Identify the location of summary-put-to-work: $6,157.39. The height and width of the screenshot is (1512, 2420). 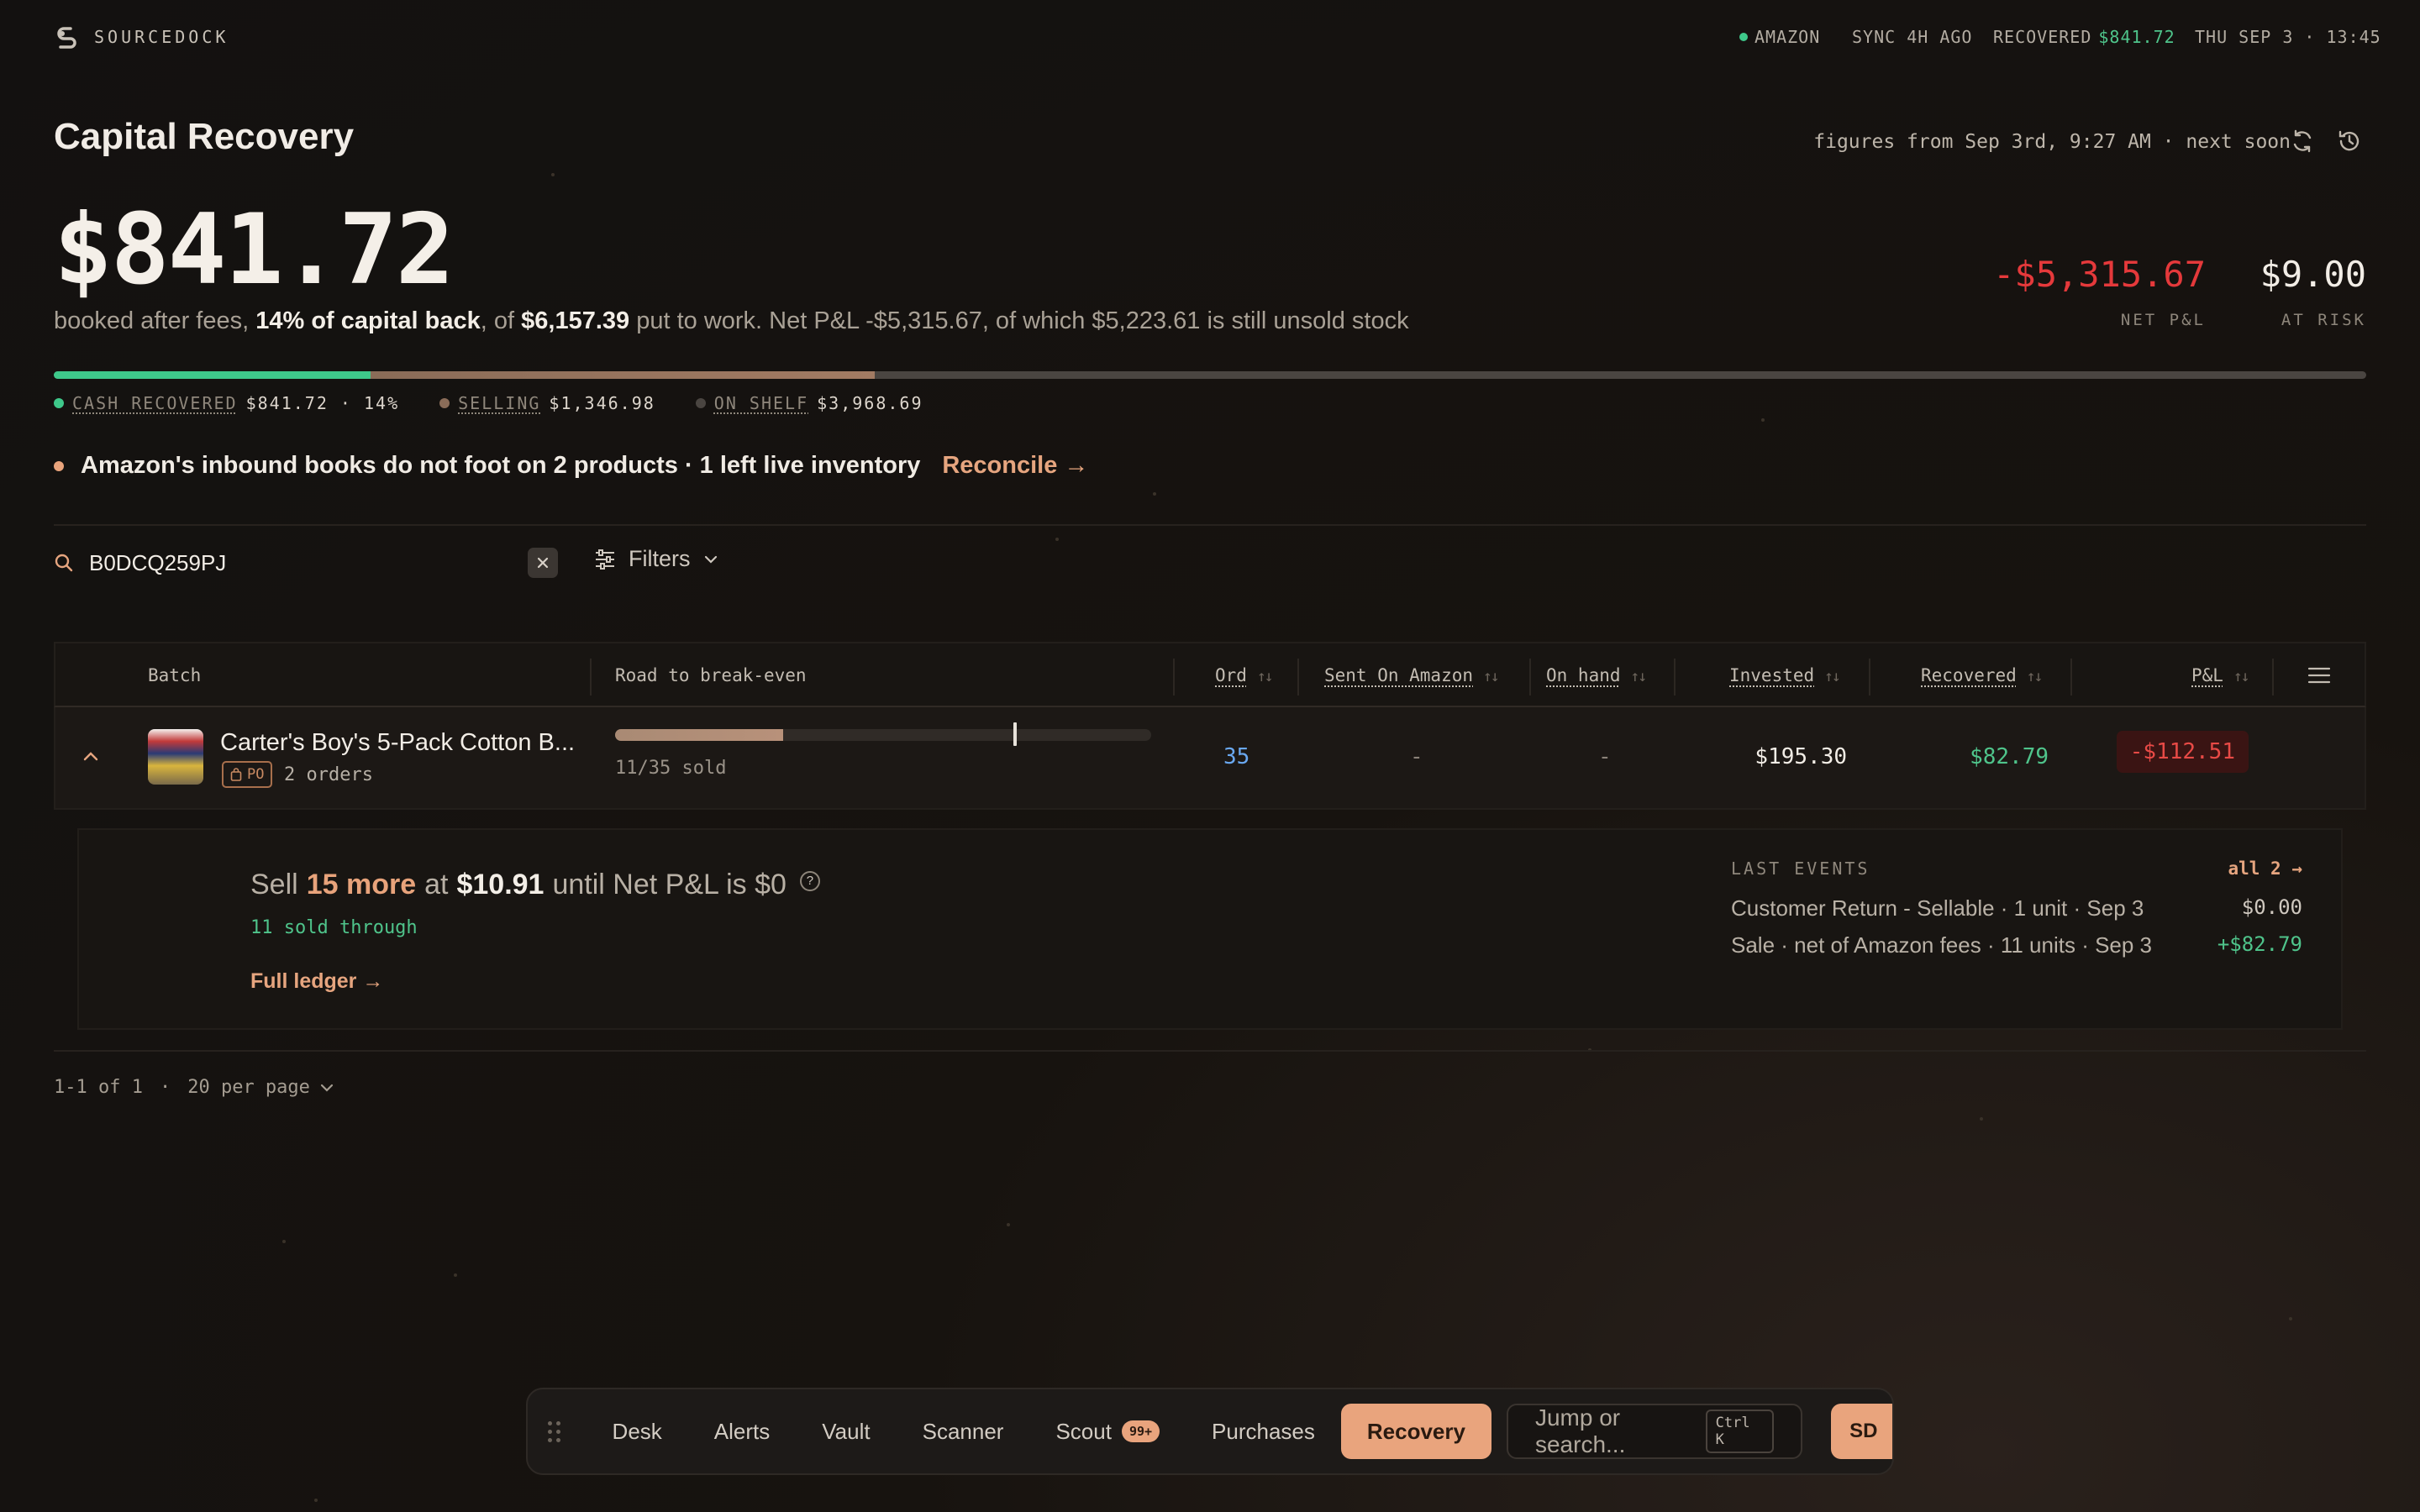
(575, 320).